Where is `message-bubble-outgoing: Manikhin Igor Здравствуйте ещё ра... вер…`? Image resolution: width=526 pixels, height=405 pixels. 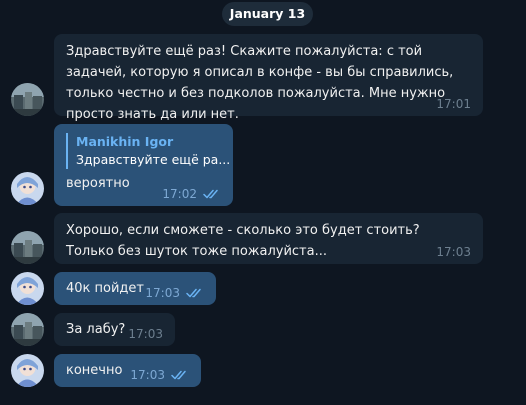
message-bubble-outgoing: Manikhin Igor Здравствуйте ещё ра... вер… is located at coordinates (143, 165).